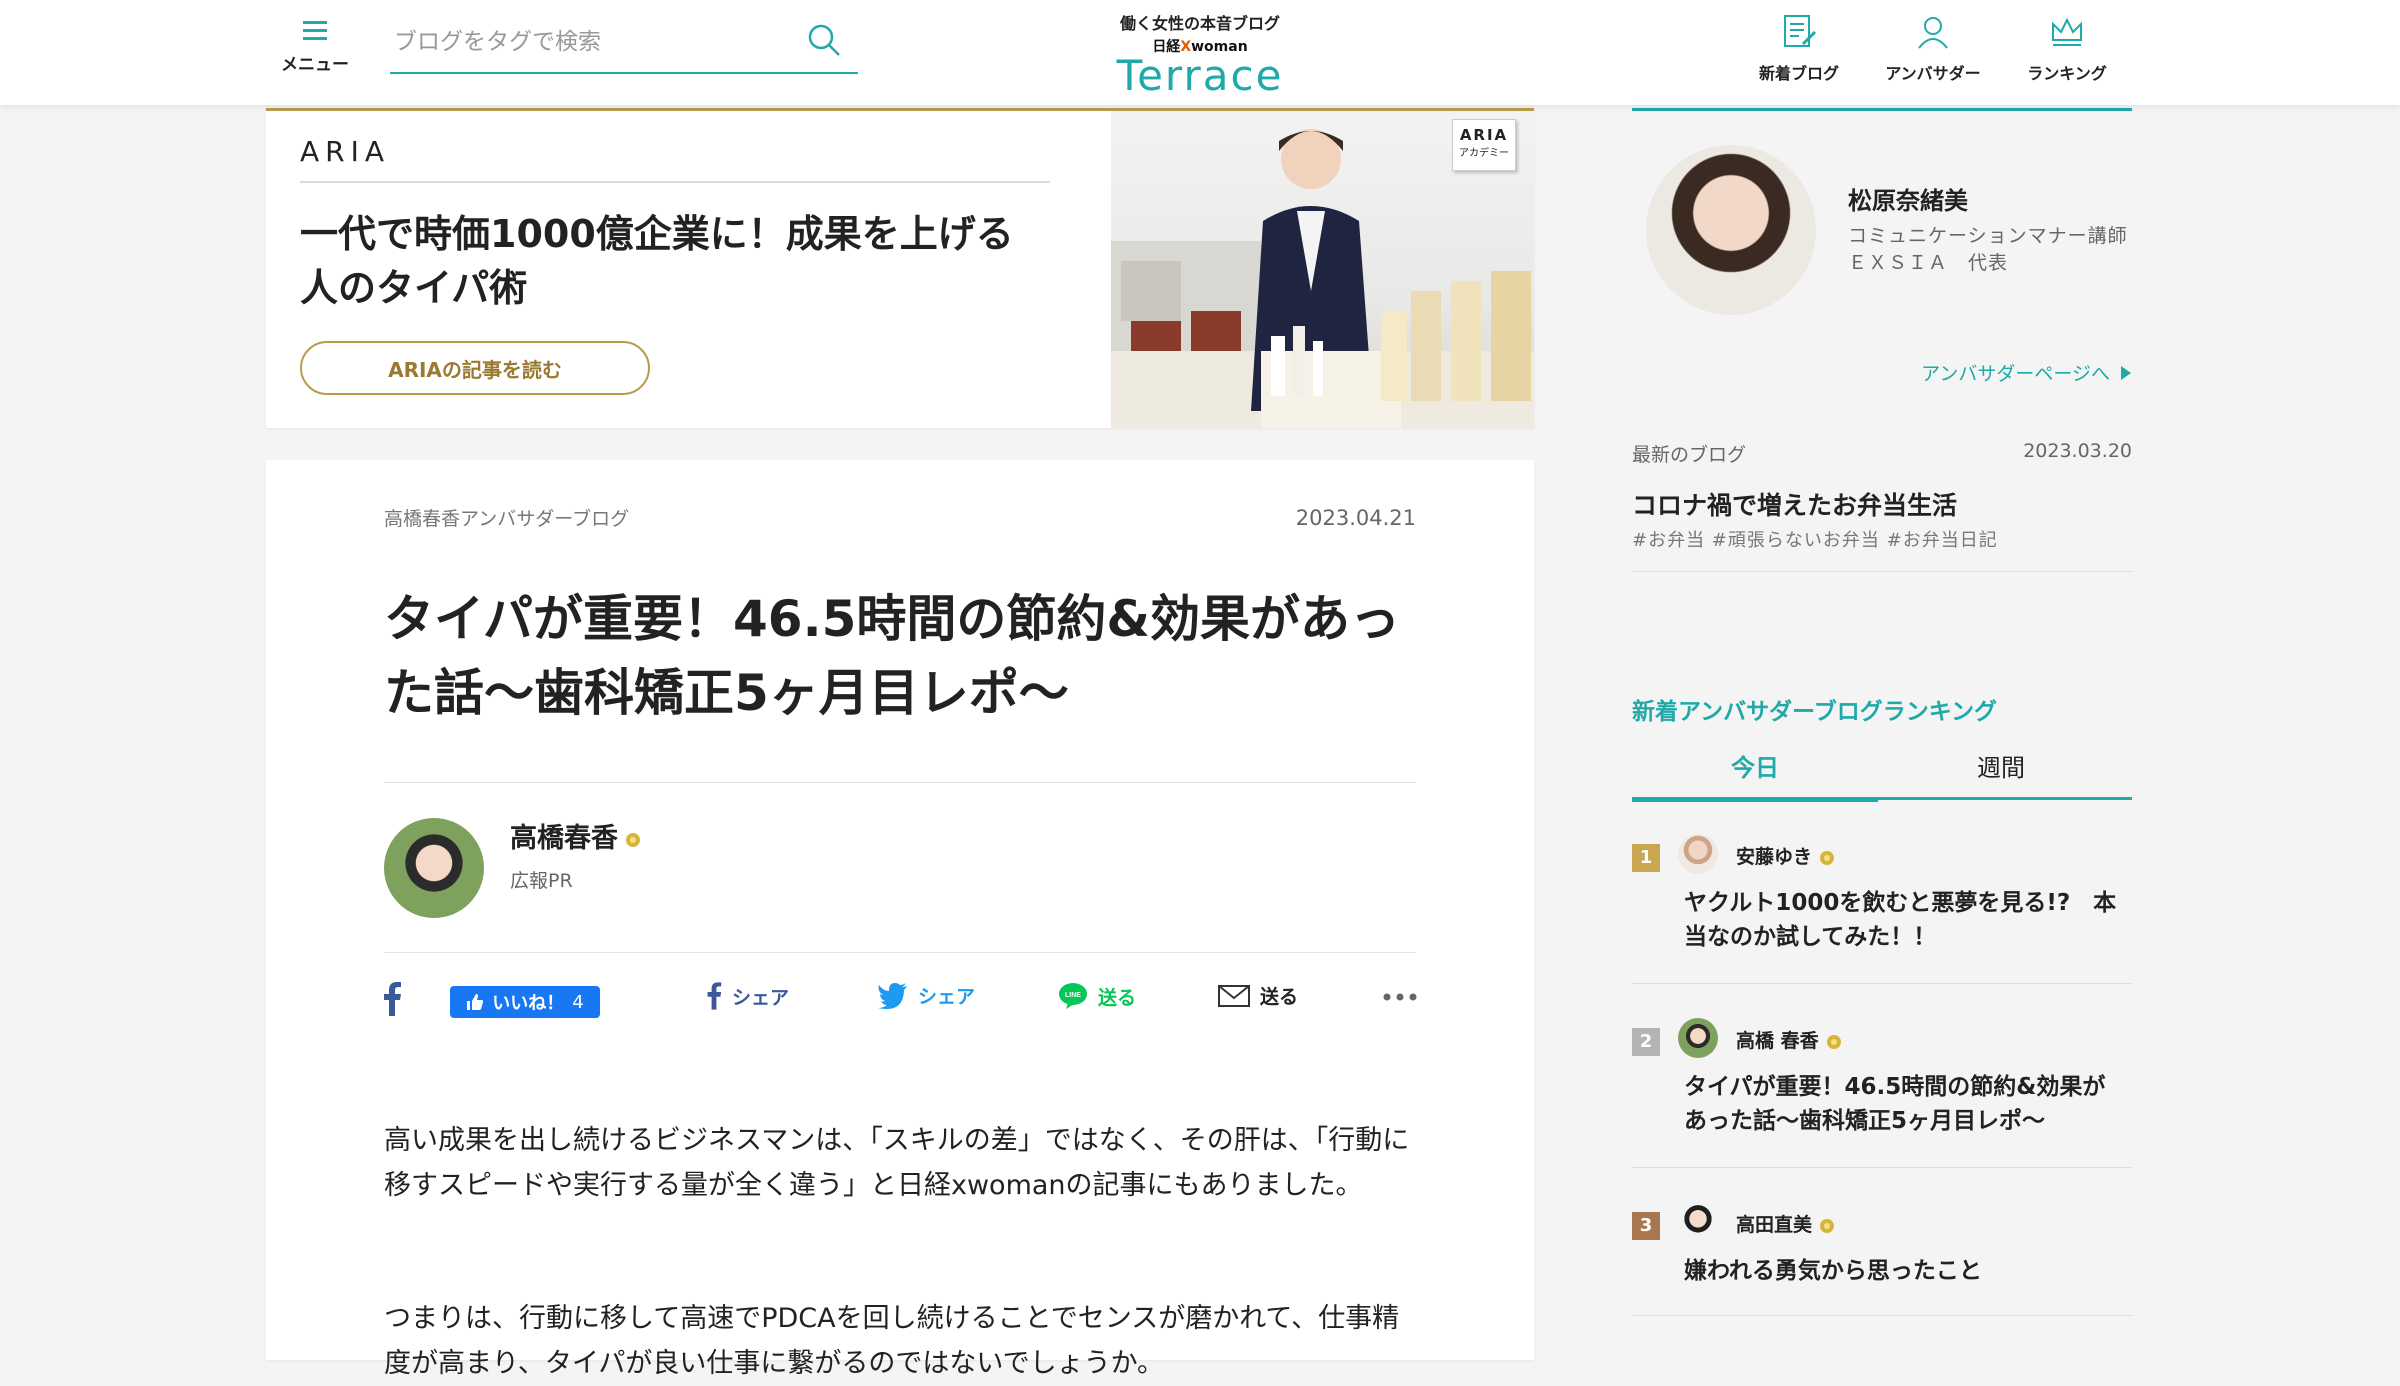  What do you see at coordinates (1904, 920) in the screenshot?
I see `ranking-title-text: ヤクルト1000を飲むと悪夢を見る!? 本当なのか試してみた！！` at bounding box center [1904, 920].